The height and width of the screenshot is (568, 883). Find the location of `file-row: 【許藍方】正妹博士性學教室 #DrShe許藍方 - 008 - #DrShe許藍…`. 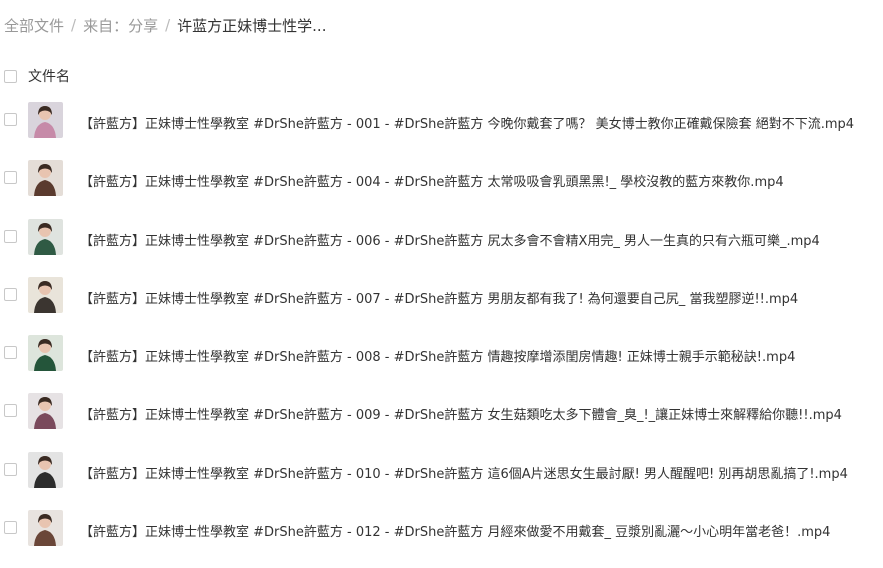

file-row: 【許藍方】正妹博士性學教室 #DrShe許藍方 - 008 - #DrShe許藍… is located at coordinates (443, 364).